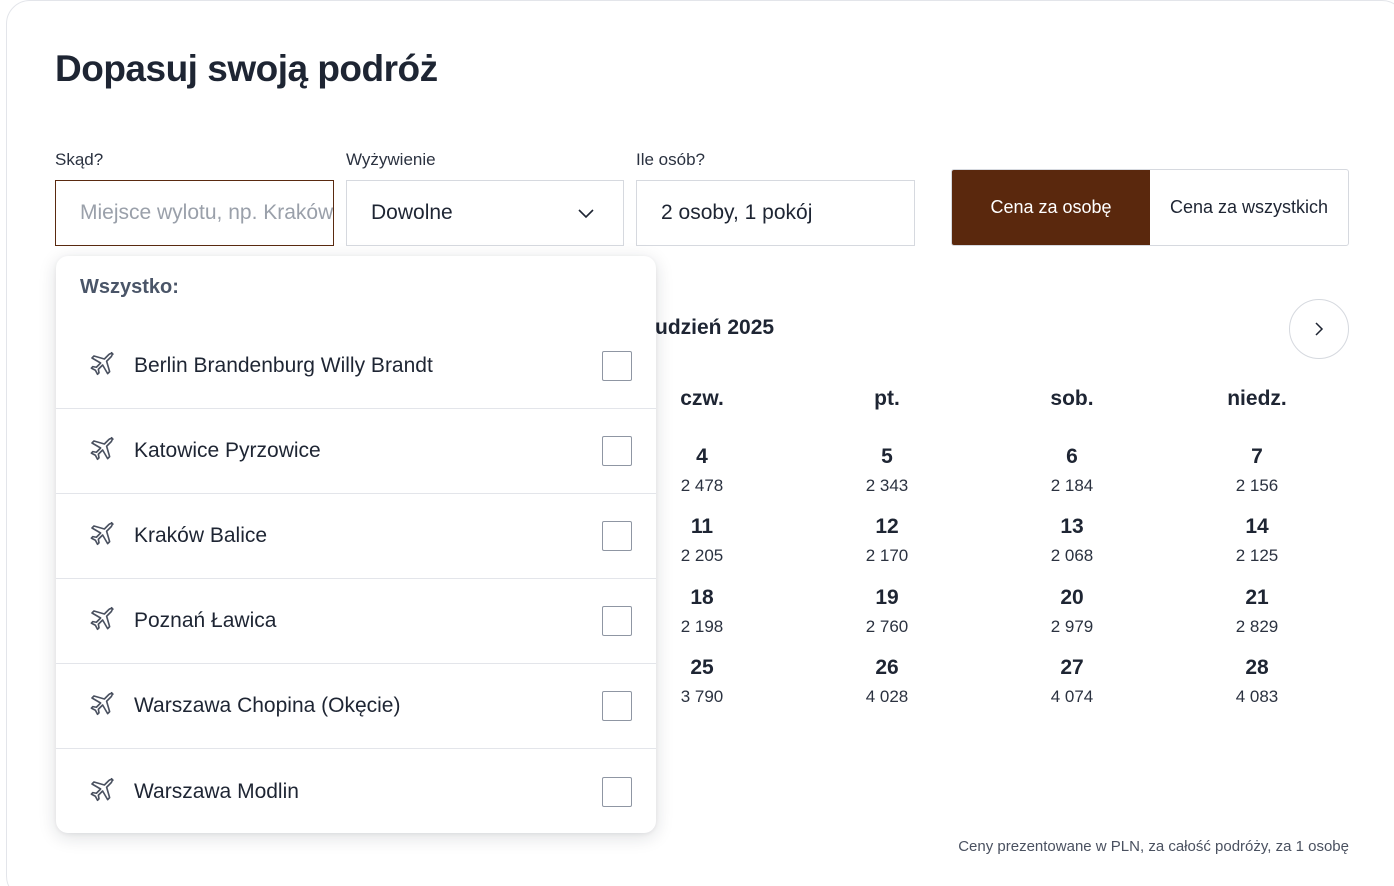 The width and height of the screenshot is (1394, 886). Describe the element at coordinates (1257, 555) in the screenshot. I see `day-price: 2 125` at that location.